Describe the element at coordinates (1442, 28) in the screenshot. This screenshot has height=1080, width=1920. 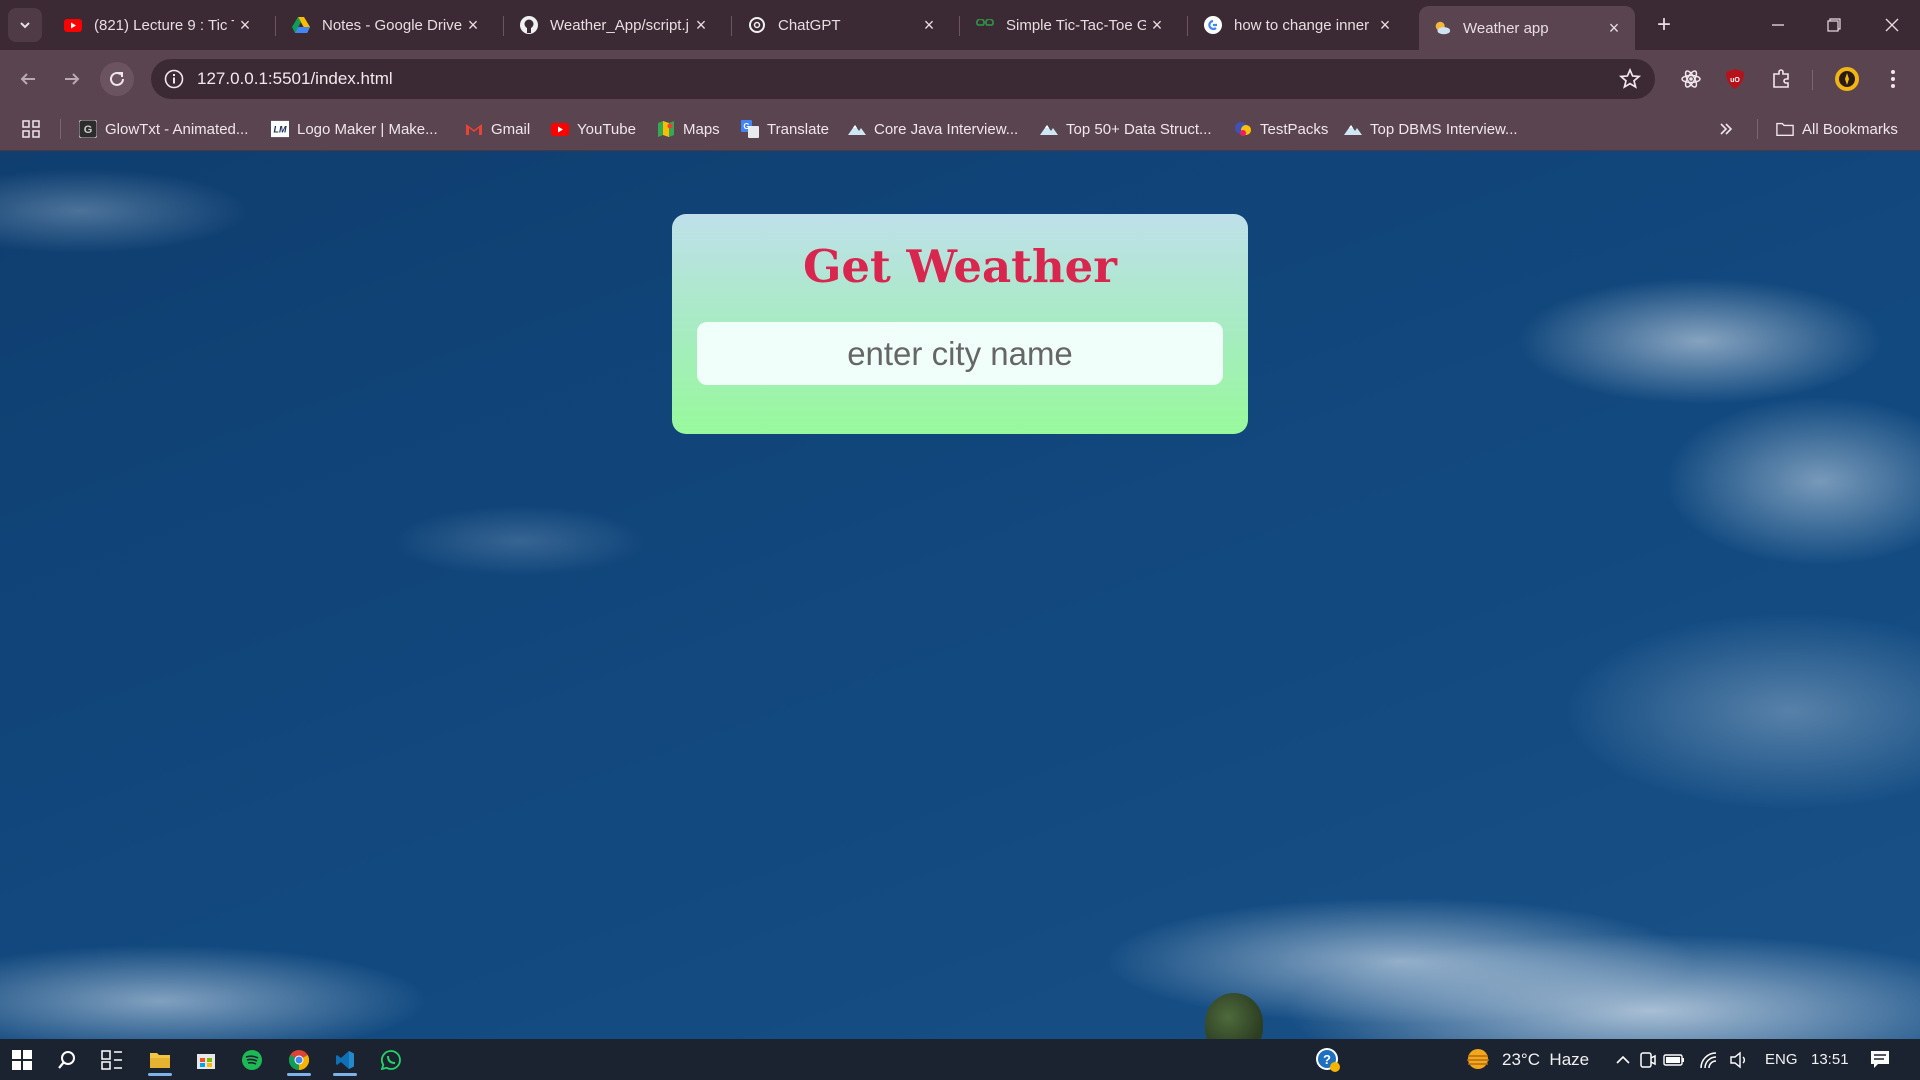
I see `weather-app-icon` at that location.